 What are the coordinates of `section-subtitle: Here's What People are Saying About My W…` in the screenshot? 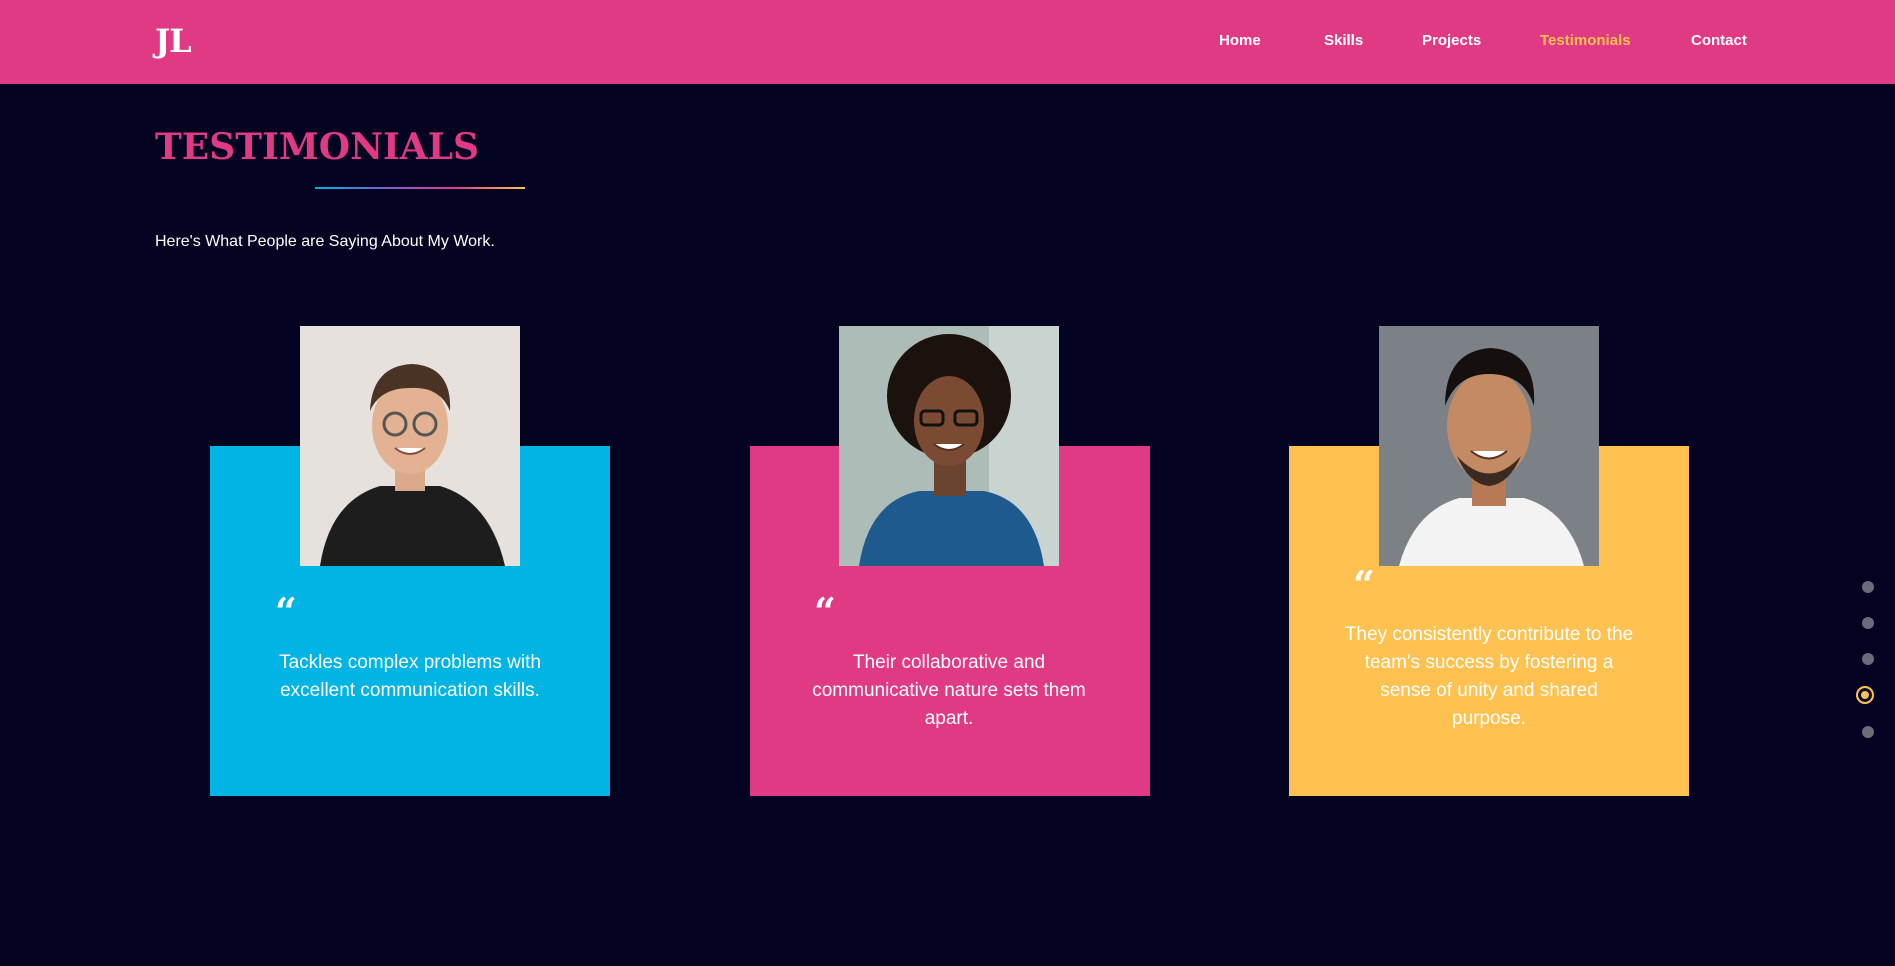 It's located at (325, 241).